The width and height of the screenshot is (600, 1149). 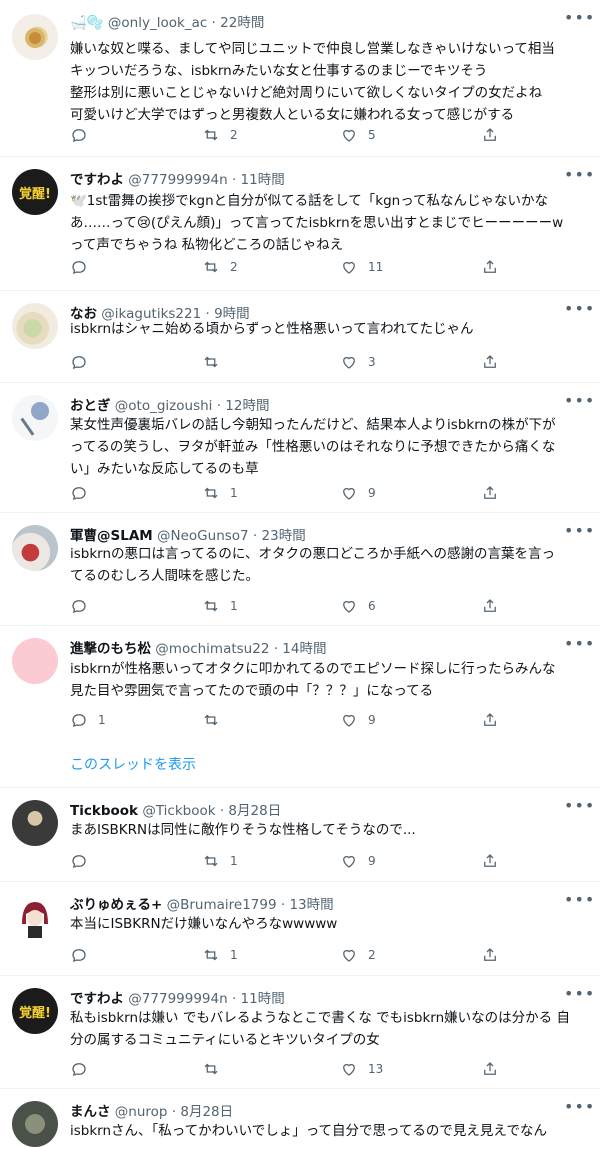 What do you see at coordinates (247, 406) in the screenshot?
I see `timestamp: 12時間` at bounding box center [247, 406].